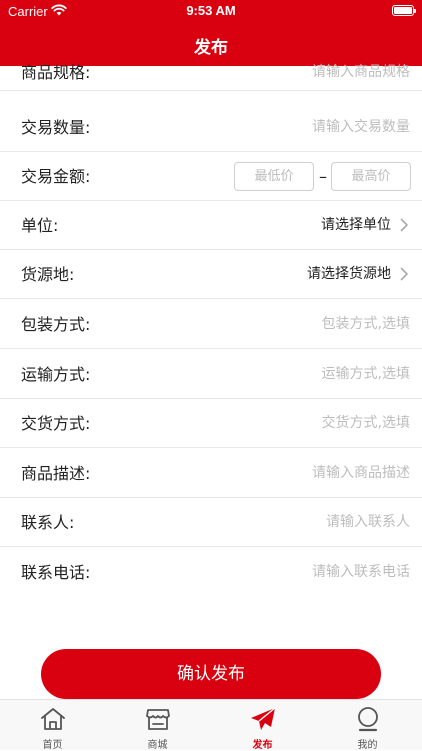  I want to click on tab-home-label: 首页, so click(52, 745).